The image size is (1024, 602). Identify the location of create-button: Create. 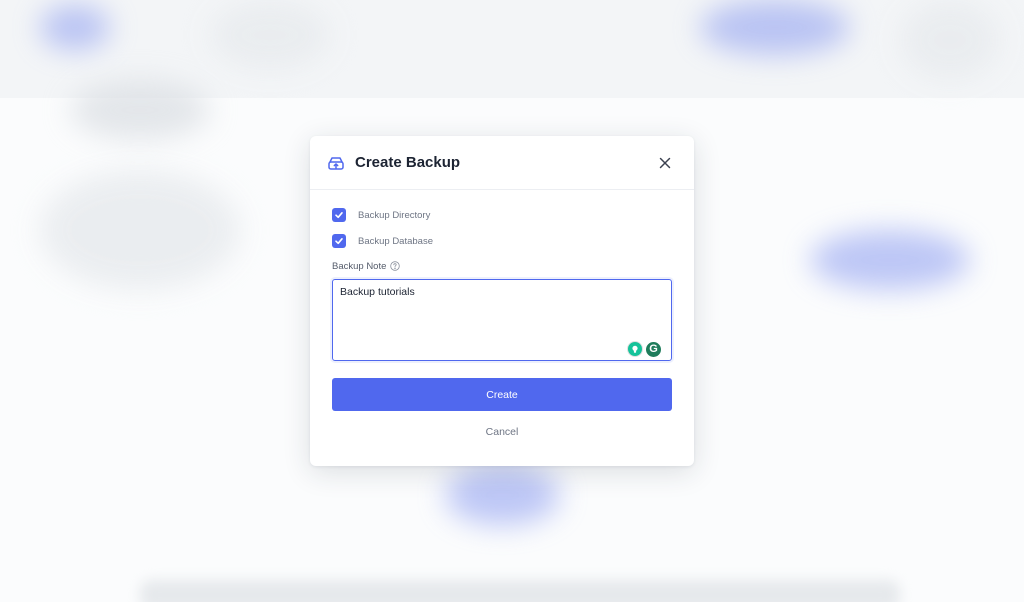
(502, 394).